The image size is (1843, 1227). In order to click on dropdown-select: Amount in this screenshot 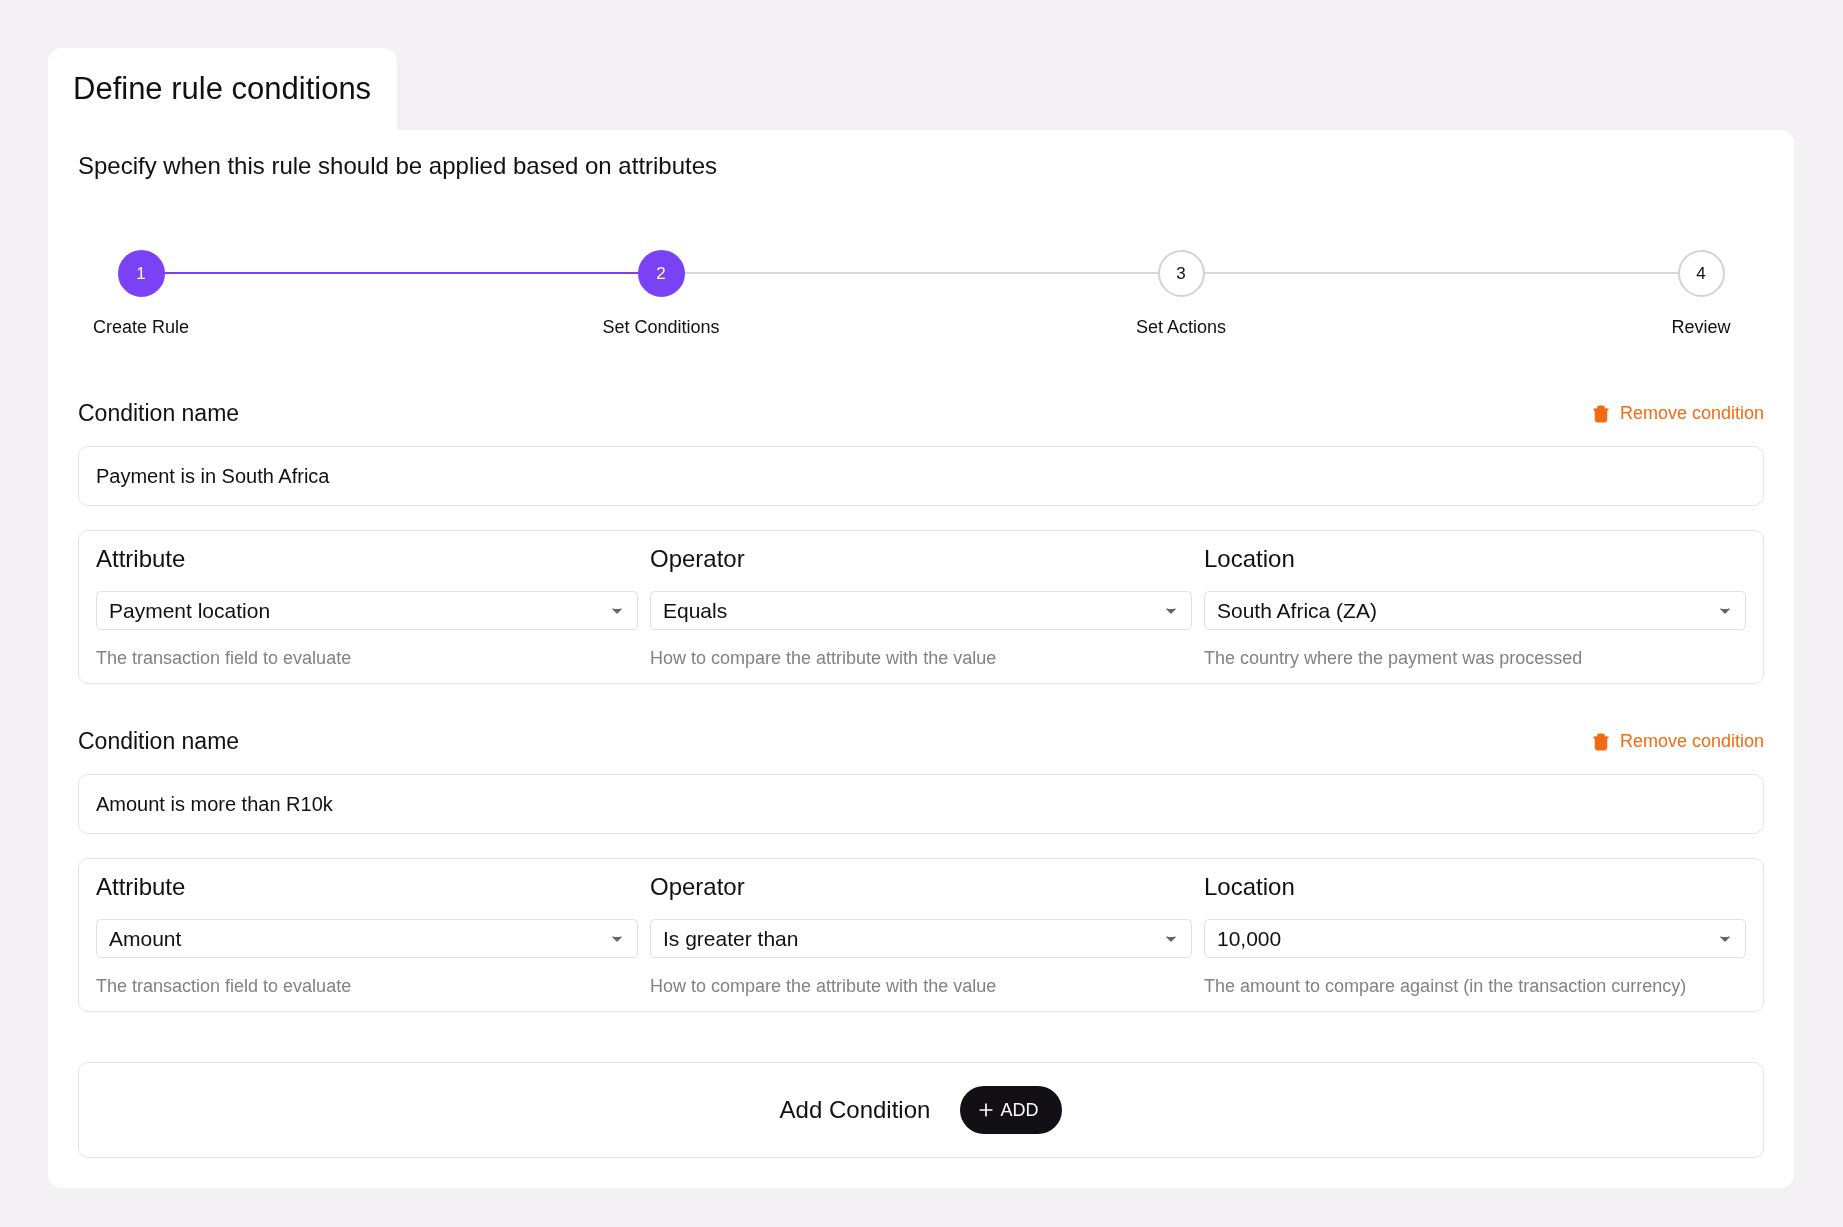, I will do `click(367, 938)`.